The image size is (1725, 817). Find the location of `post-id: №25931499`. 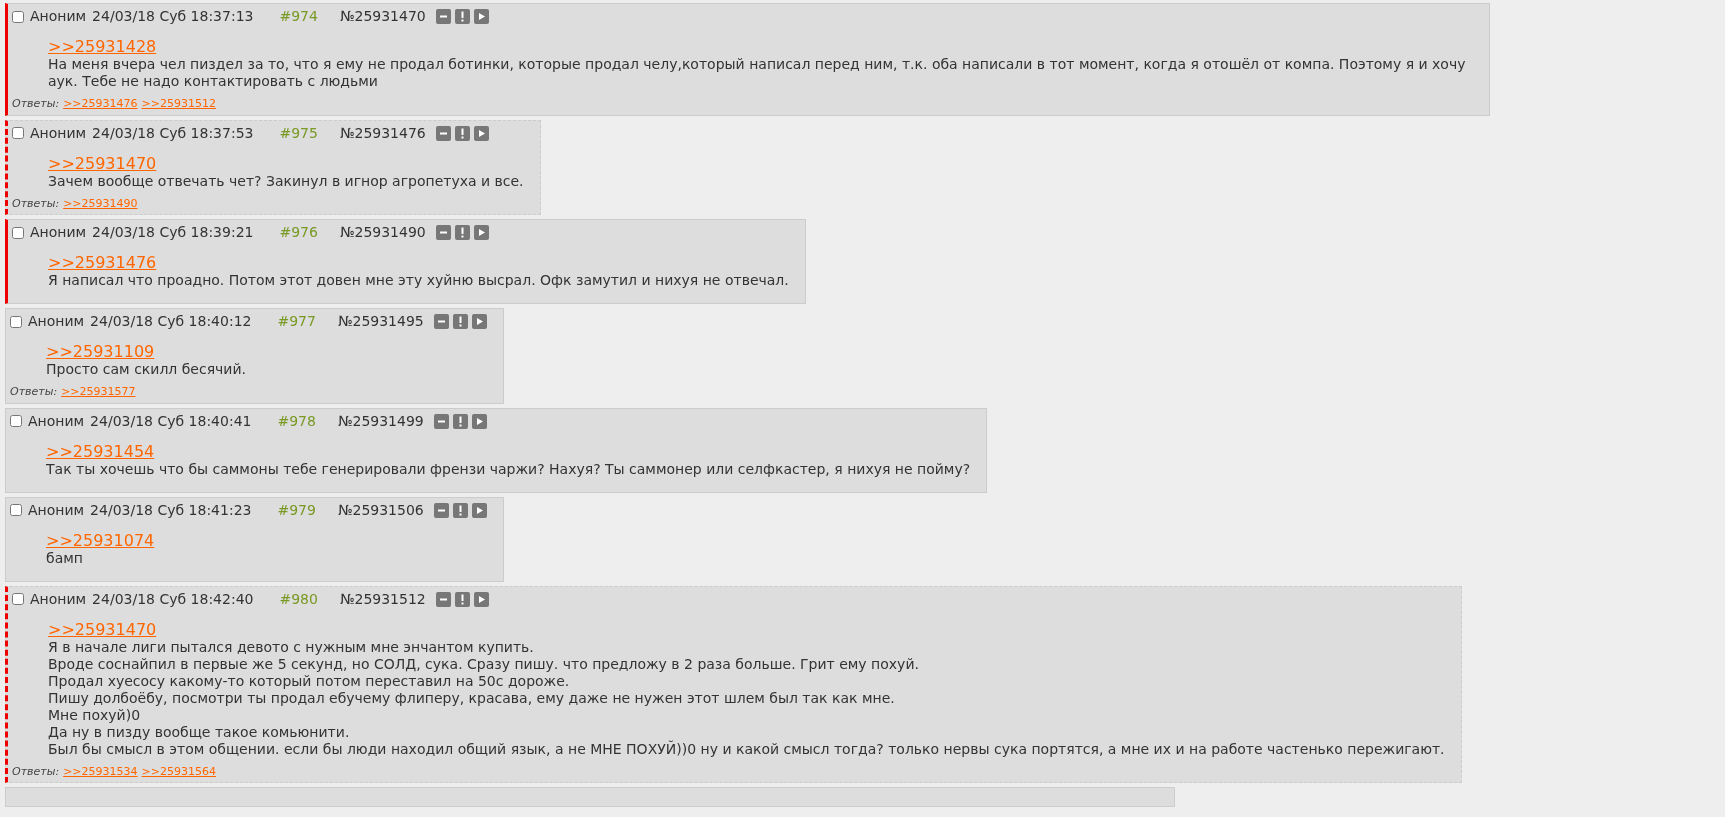

post-id: №25931499 is located at coordinates (380, 421).